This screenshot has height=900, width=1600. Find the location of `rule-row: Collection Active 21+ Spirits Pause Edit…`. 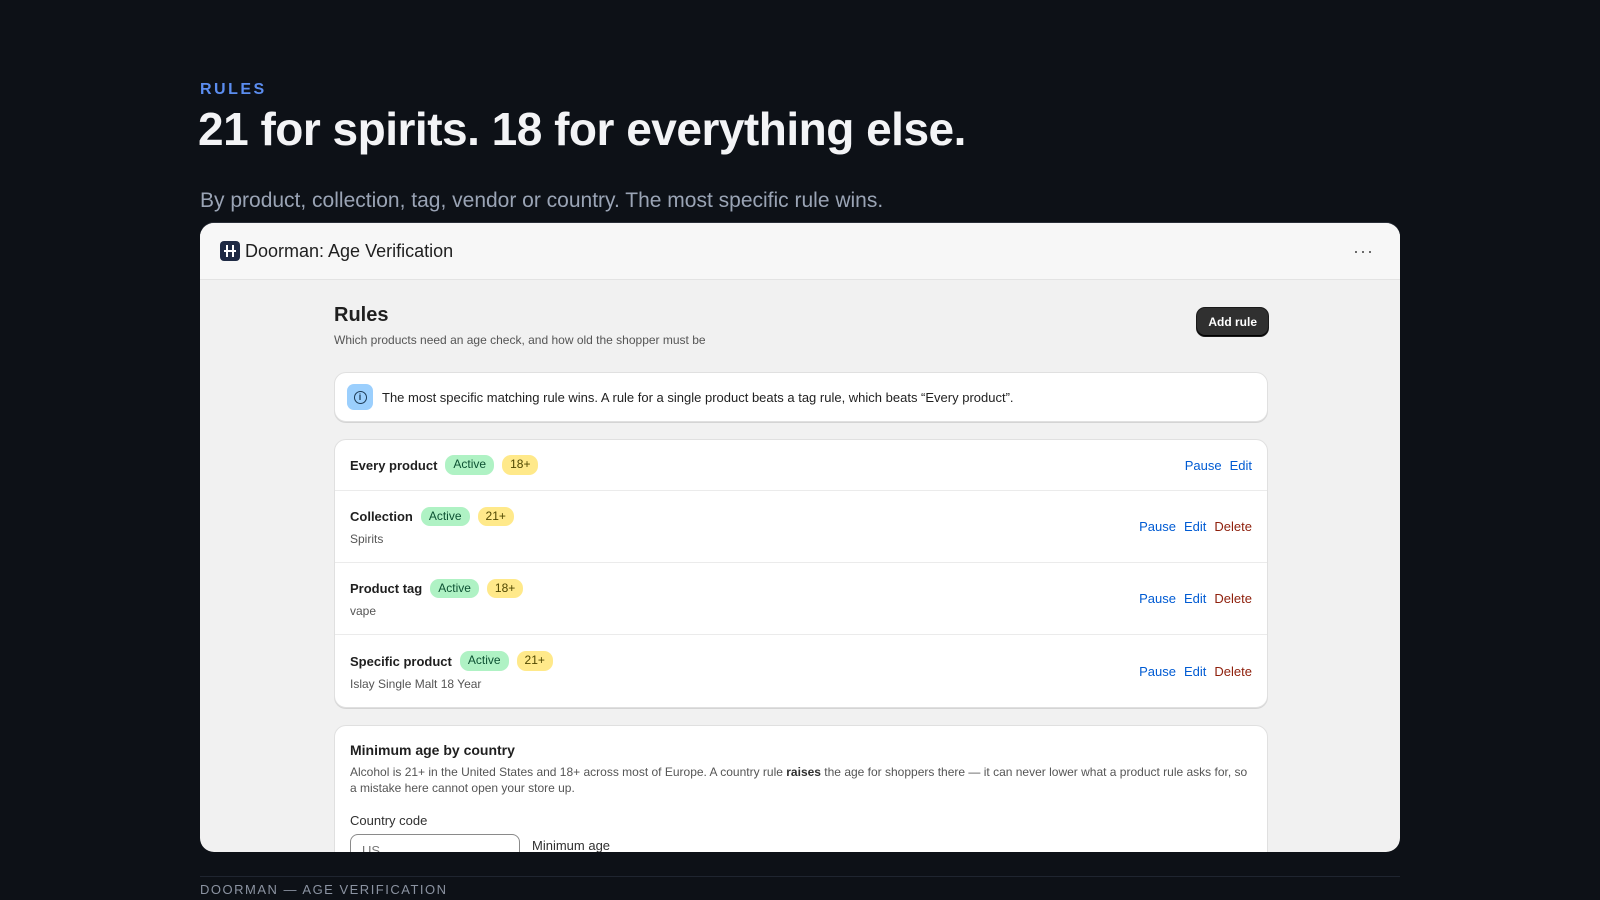

rule-row: Collection Active 21+ Spirits Pause Edit… is located at coordinates (801, 527).